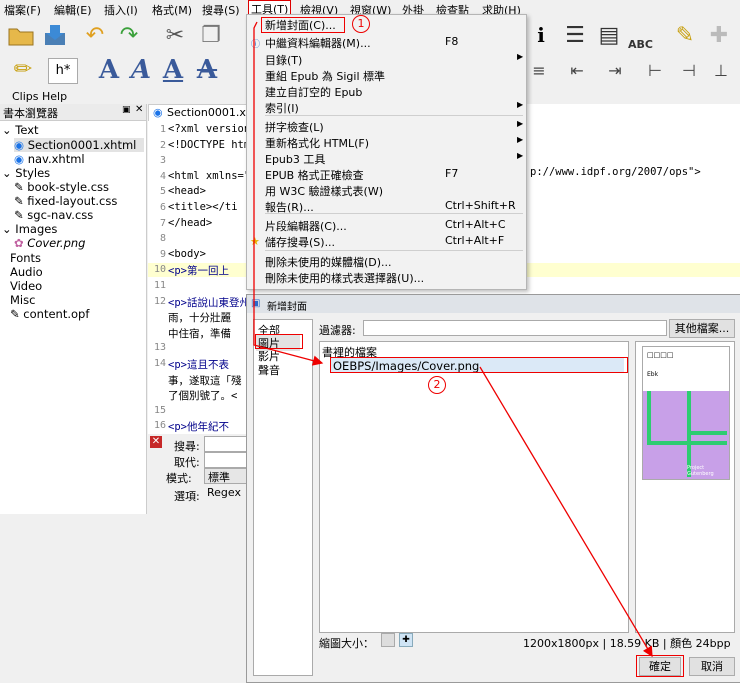  What do you see at coordinates (393, 226) in the screenshot?
I see `menu-item: 片段編輯器(C)... Ctrl+Alt+C` at bounding box center [393, 226].